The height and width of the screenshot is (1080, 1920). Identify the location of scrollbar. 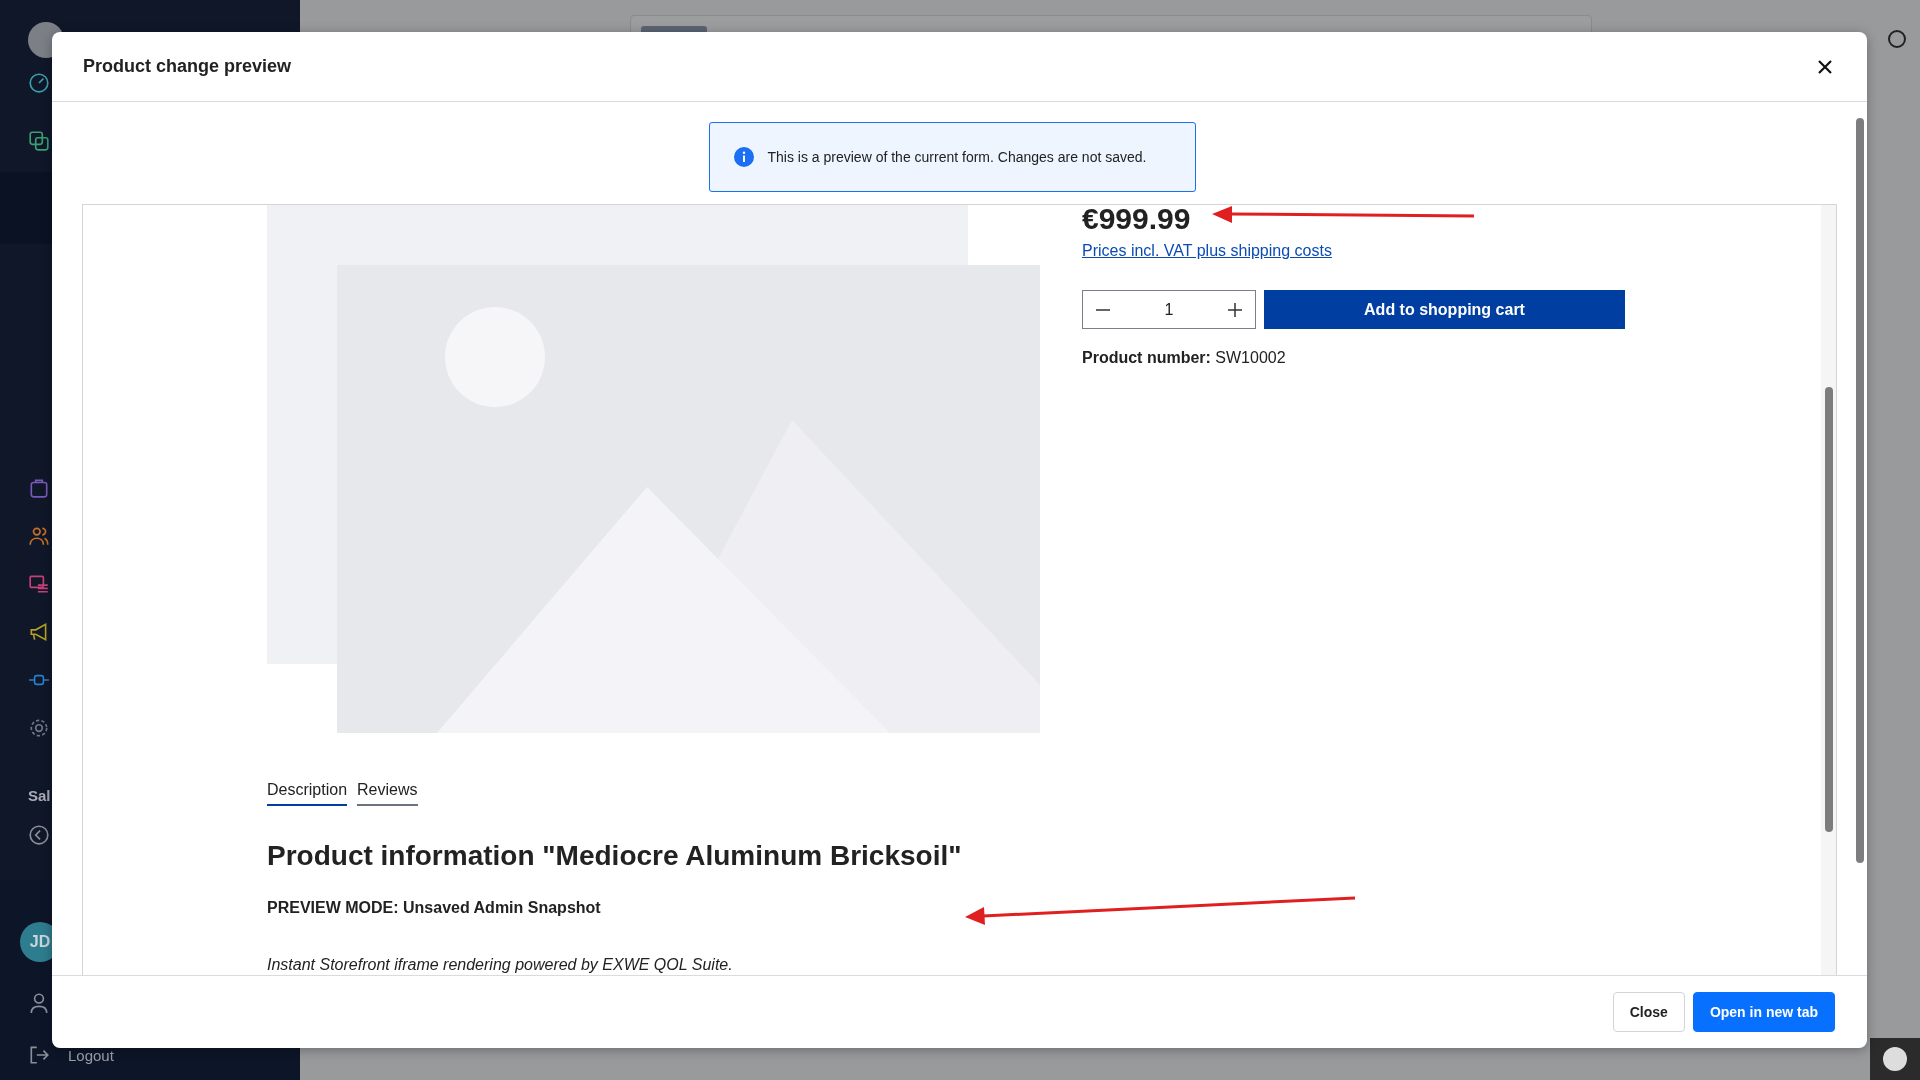
(1828, 590).